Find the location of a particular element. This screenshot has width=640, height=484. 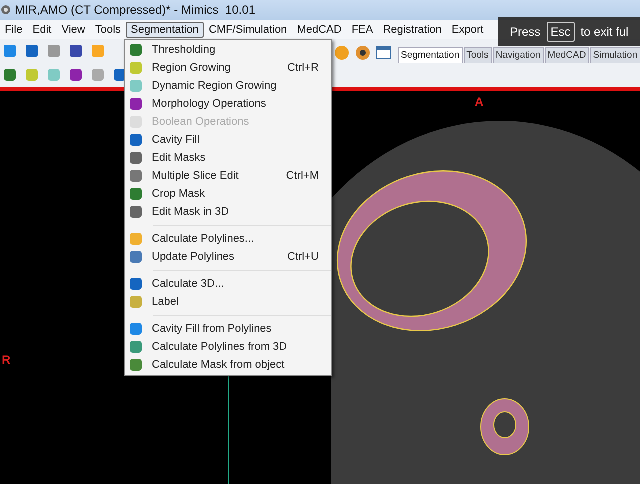

toolbar-tab: Tools is located at coordinates (478, 55).